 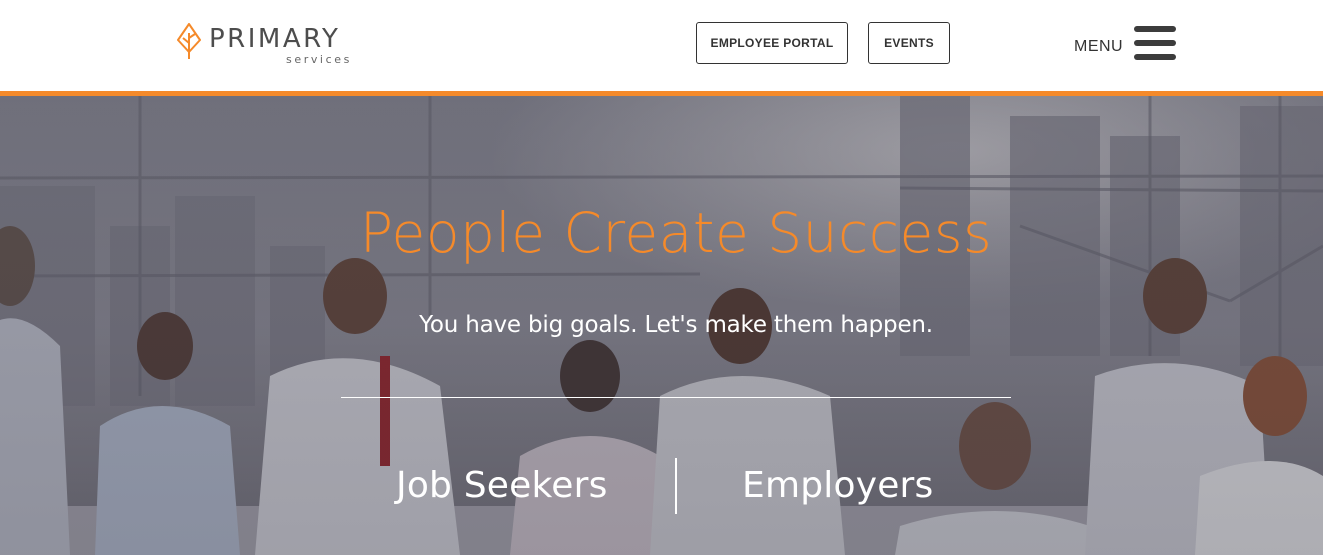 I want to click on employers-link: Employers, so click(x=838, y=485).